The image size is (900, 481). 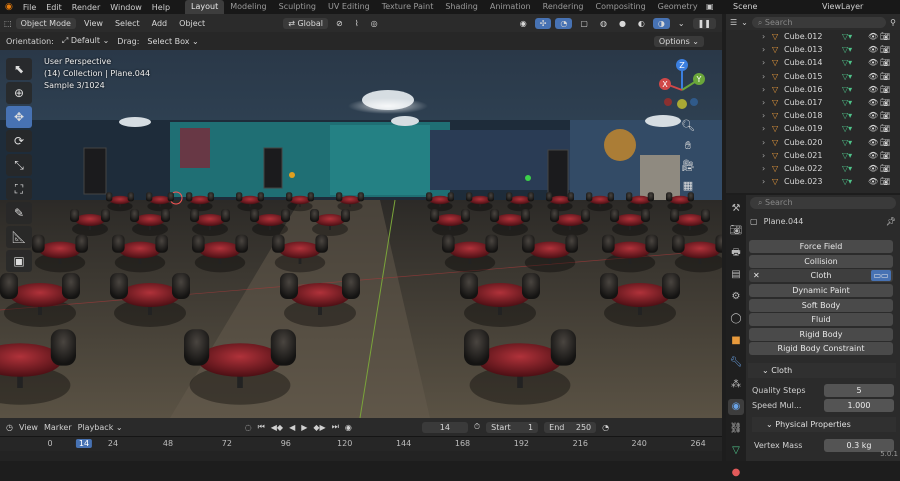 I want to click on snap-icon: ⌇, so click(x=357, y=23).